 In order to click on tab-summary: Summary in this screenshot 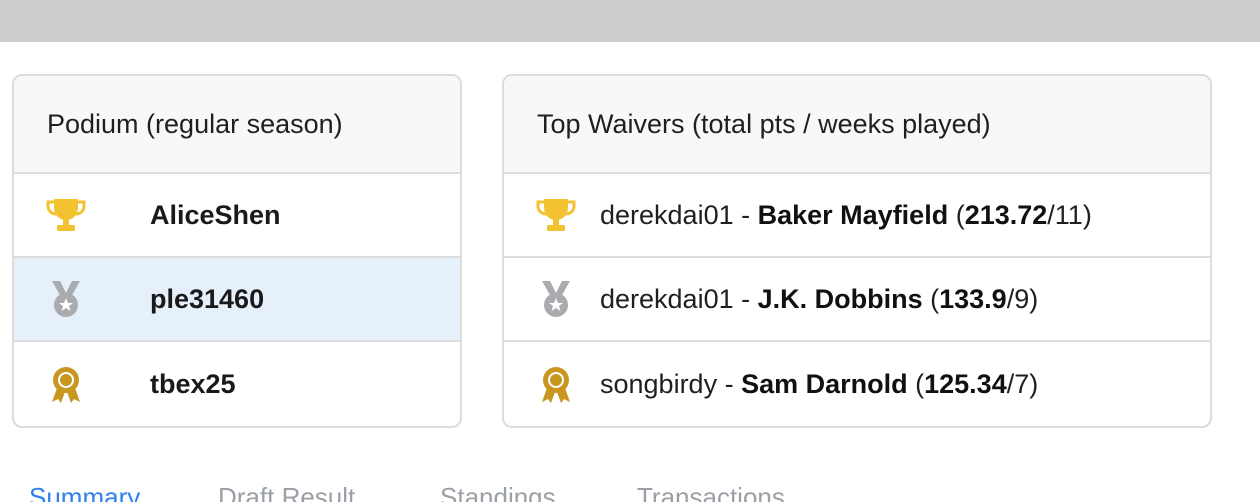, I will do `click(84, 492)`.